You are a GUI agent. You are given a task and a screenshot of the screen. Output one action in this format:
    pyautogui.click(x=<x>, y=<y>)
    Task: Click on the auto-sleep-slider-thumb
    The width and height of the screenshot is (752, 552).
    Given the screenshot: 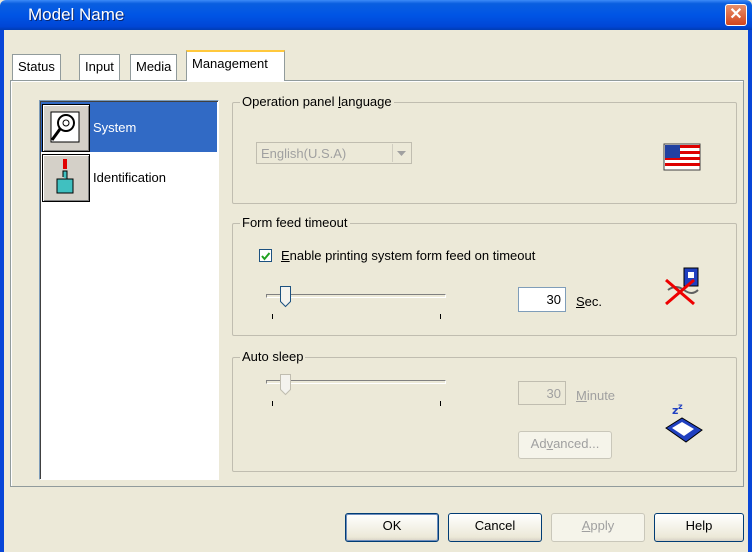 What is the action you would take?
    pyautogui.click(x=285, y=385)
    